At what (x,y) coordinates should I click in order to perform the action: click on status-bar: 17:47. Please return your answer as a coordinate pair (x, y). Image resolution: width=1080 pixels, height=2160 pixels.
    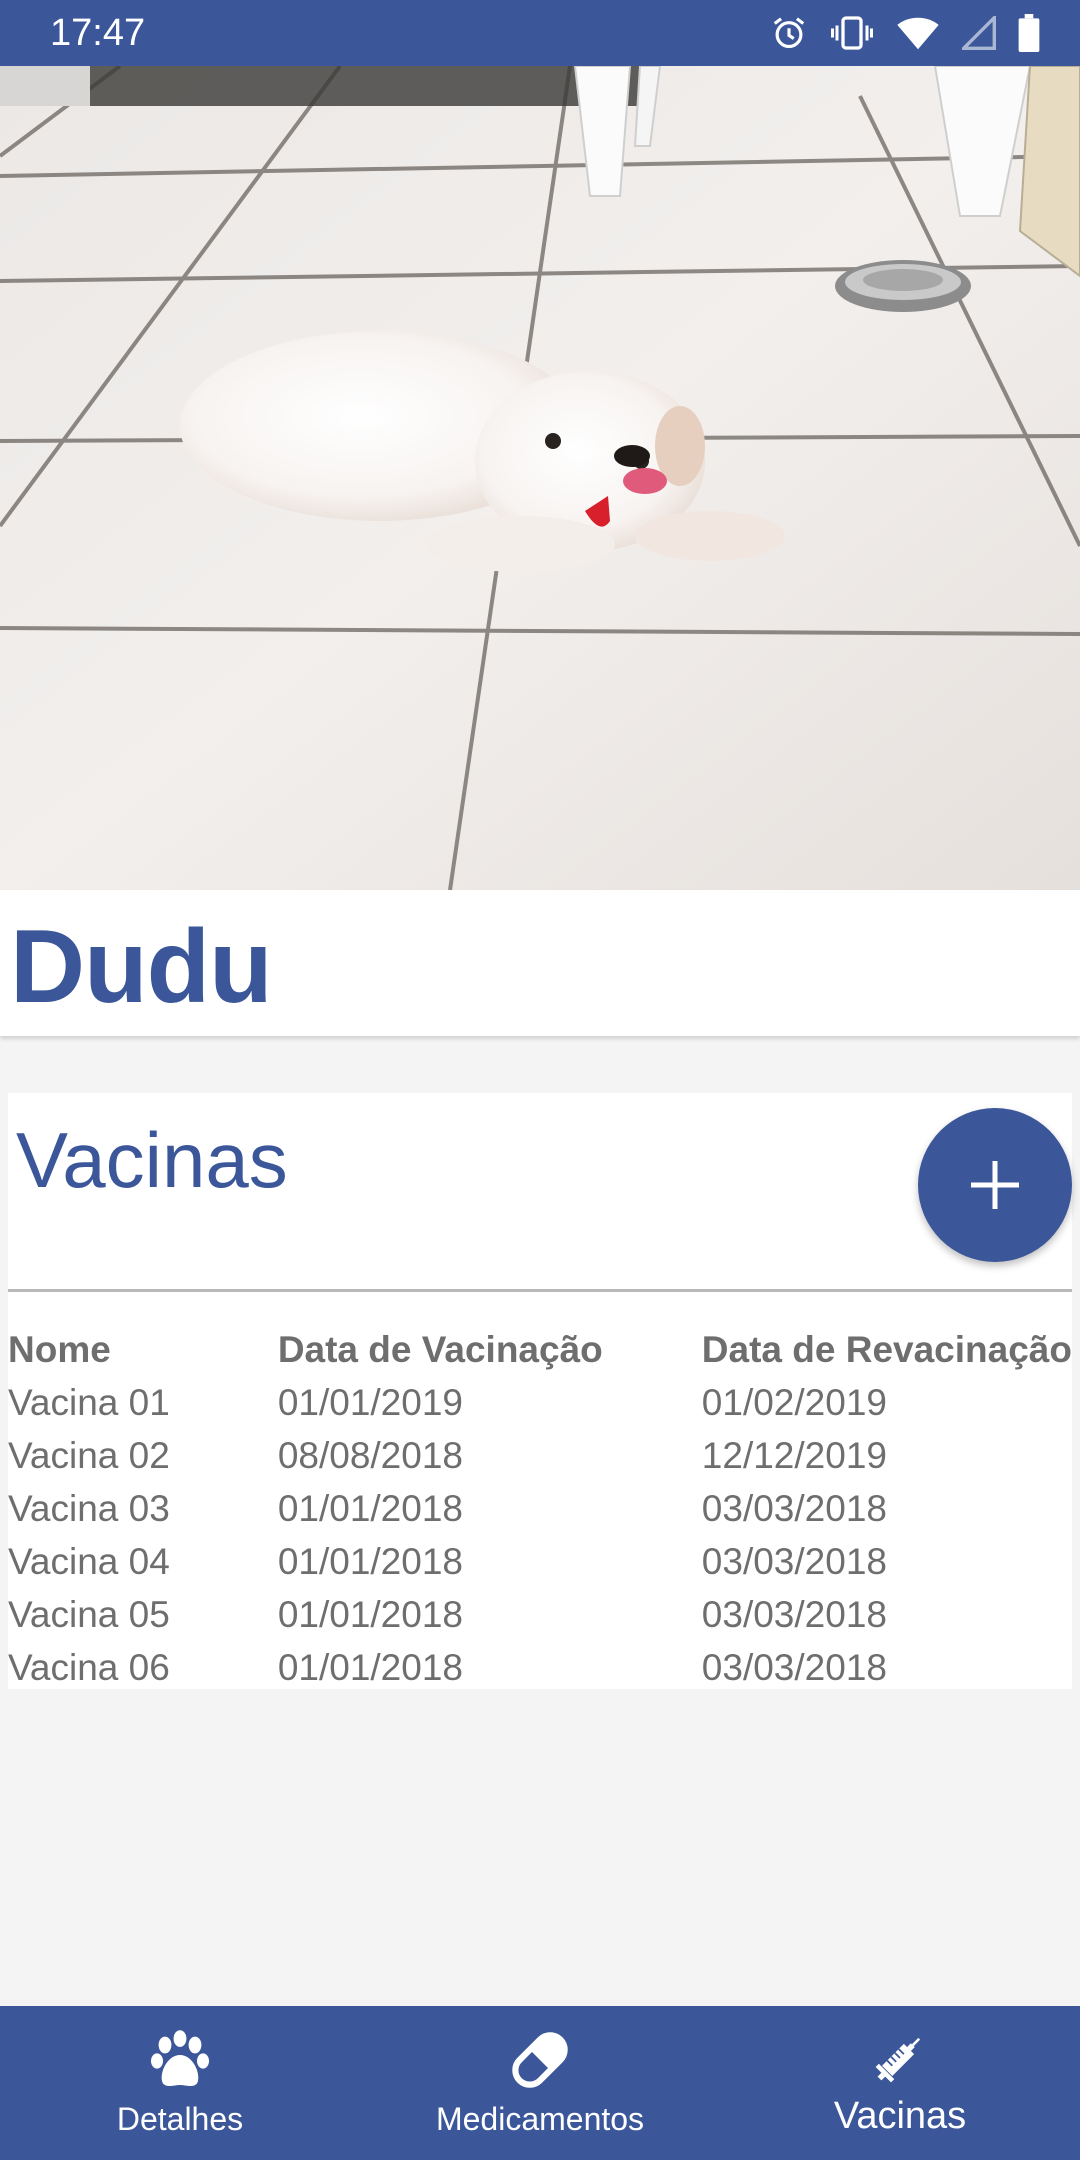
    Looking at the image, I should click on (540, 33).